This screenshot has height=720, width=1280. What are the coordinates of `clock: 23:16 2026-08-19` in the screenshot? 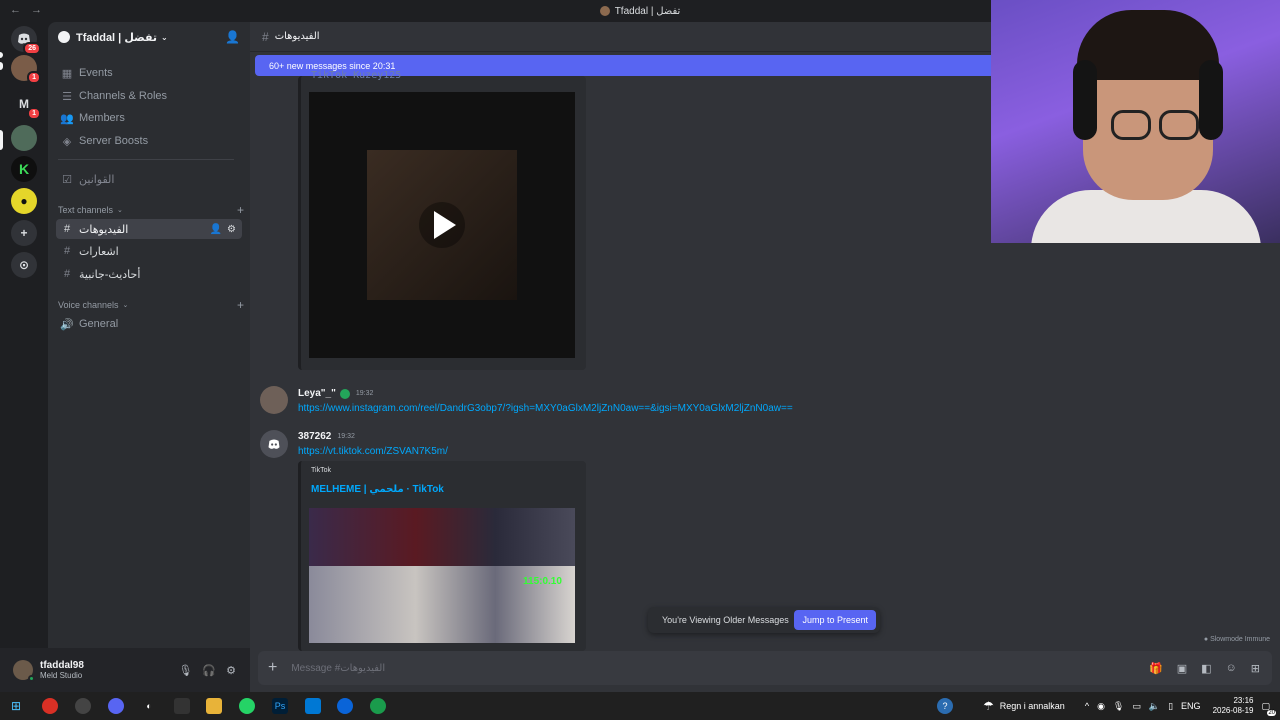 It's located at (1233, 706).